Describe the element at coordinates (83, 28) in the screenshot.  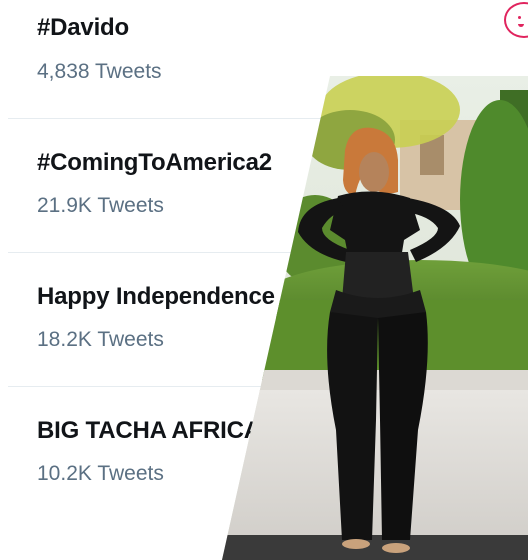
I see `trend-title: #Davido` at that location.